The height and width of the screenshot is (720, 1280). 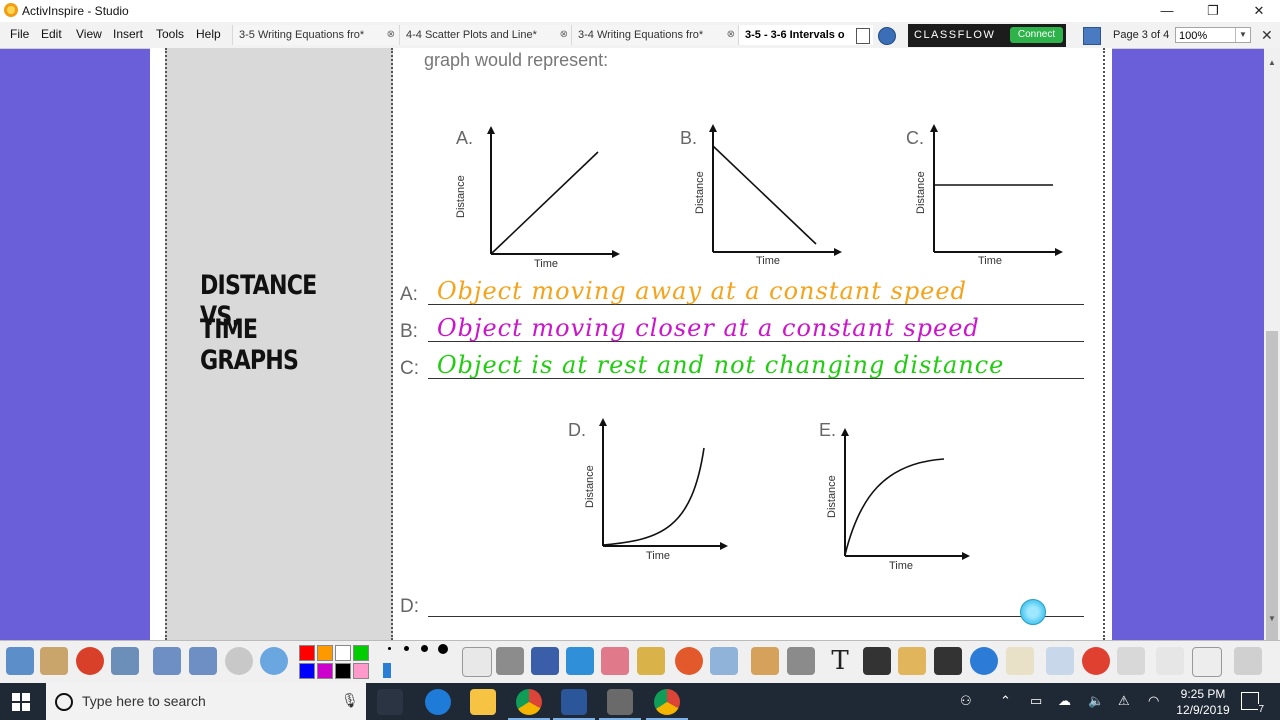 I want to click on graph-e-x-arrow, so click(x=966, y=556).